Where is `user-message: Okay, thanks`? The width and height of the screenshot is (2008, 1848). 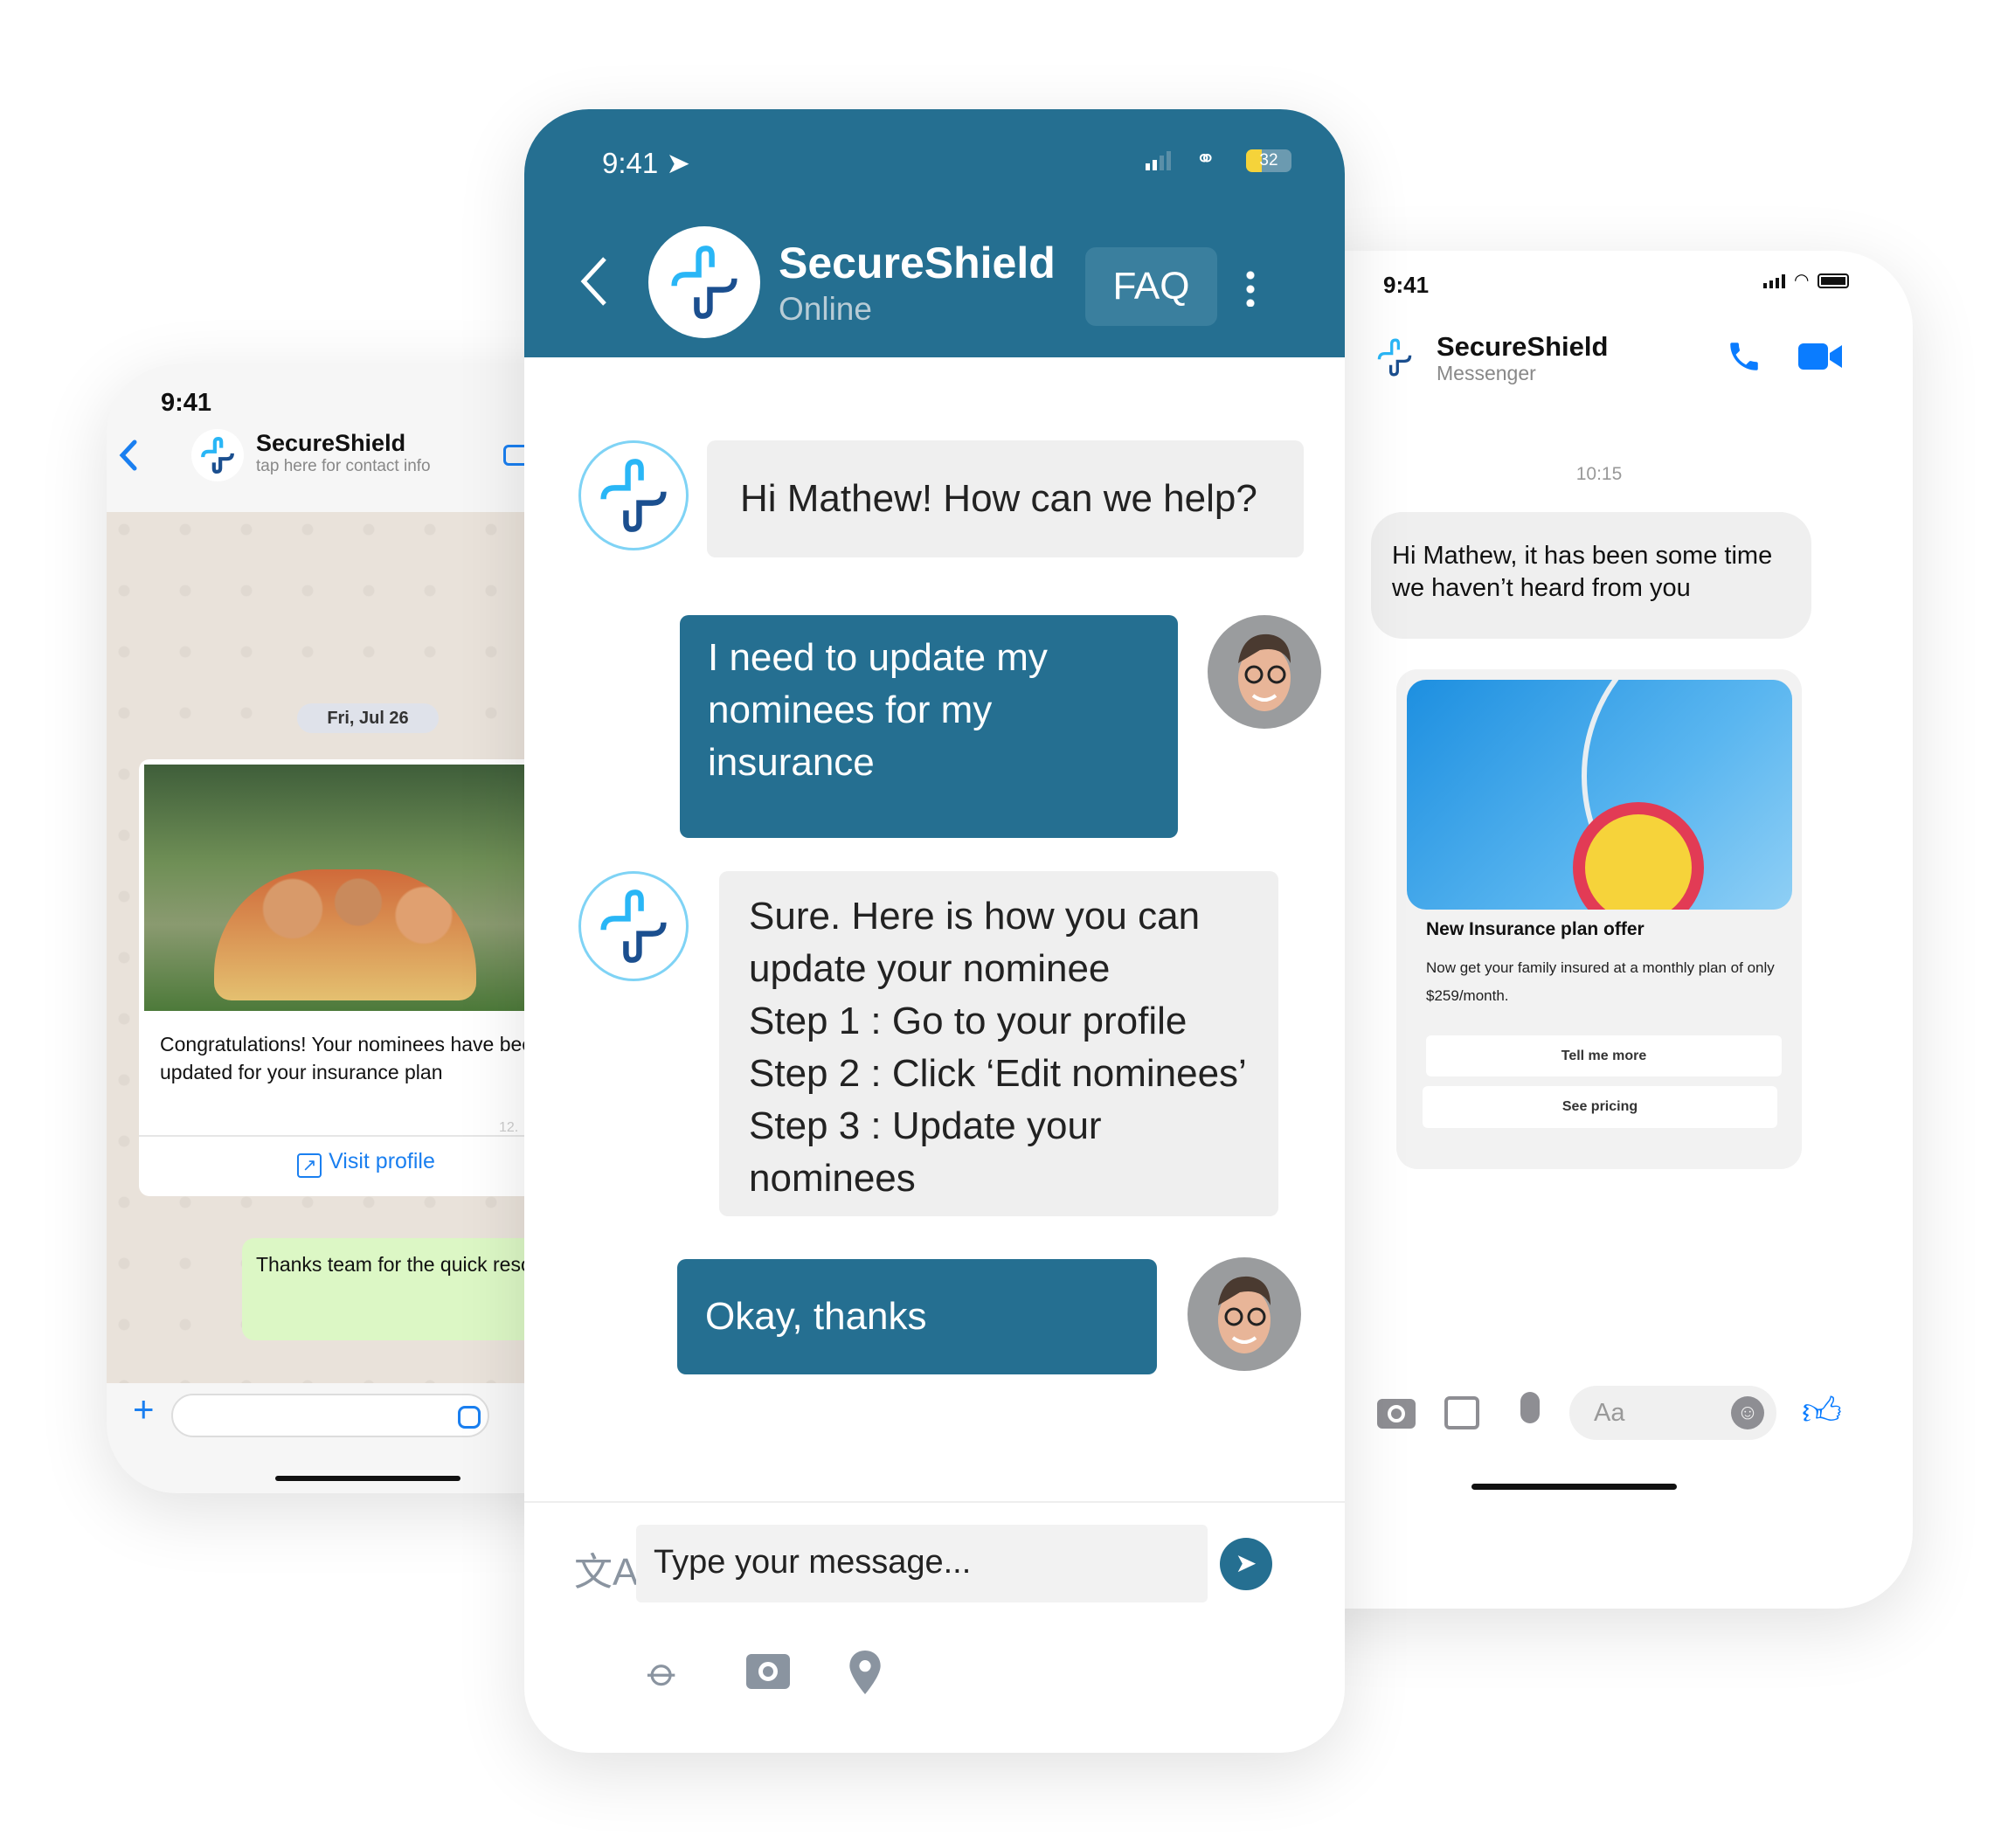 user-message: Okay, thanks is located at coordinates (917, 1316).